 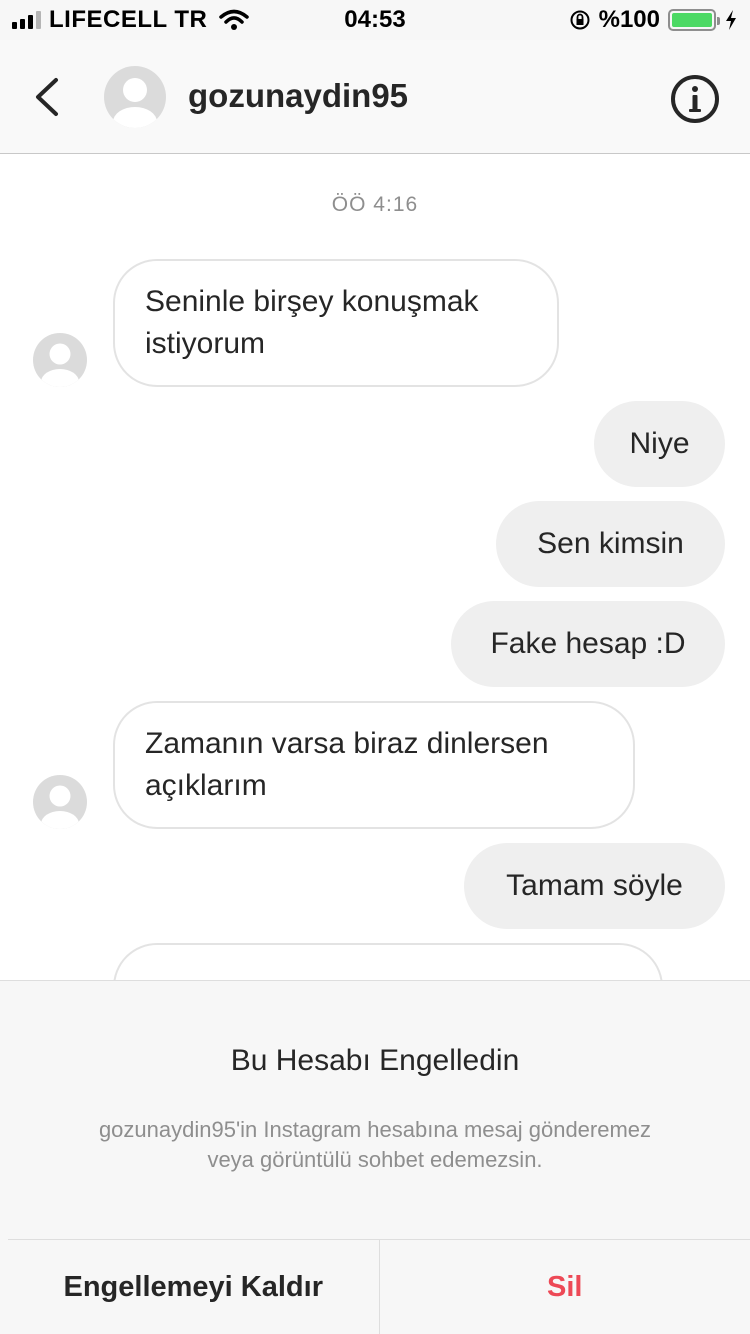 What do you see at coordinates (347, 764) in the screenshot?
I see `message-text: Zamanın varsa biraz dinlersen açıklarım` at bounding box center [347, 764].